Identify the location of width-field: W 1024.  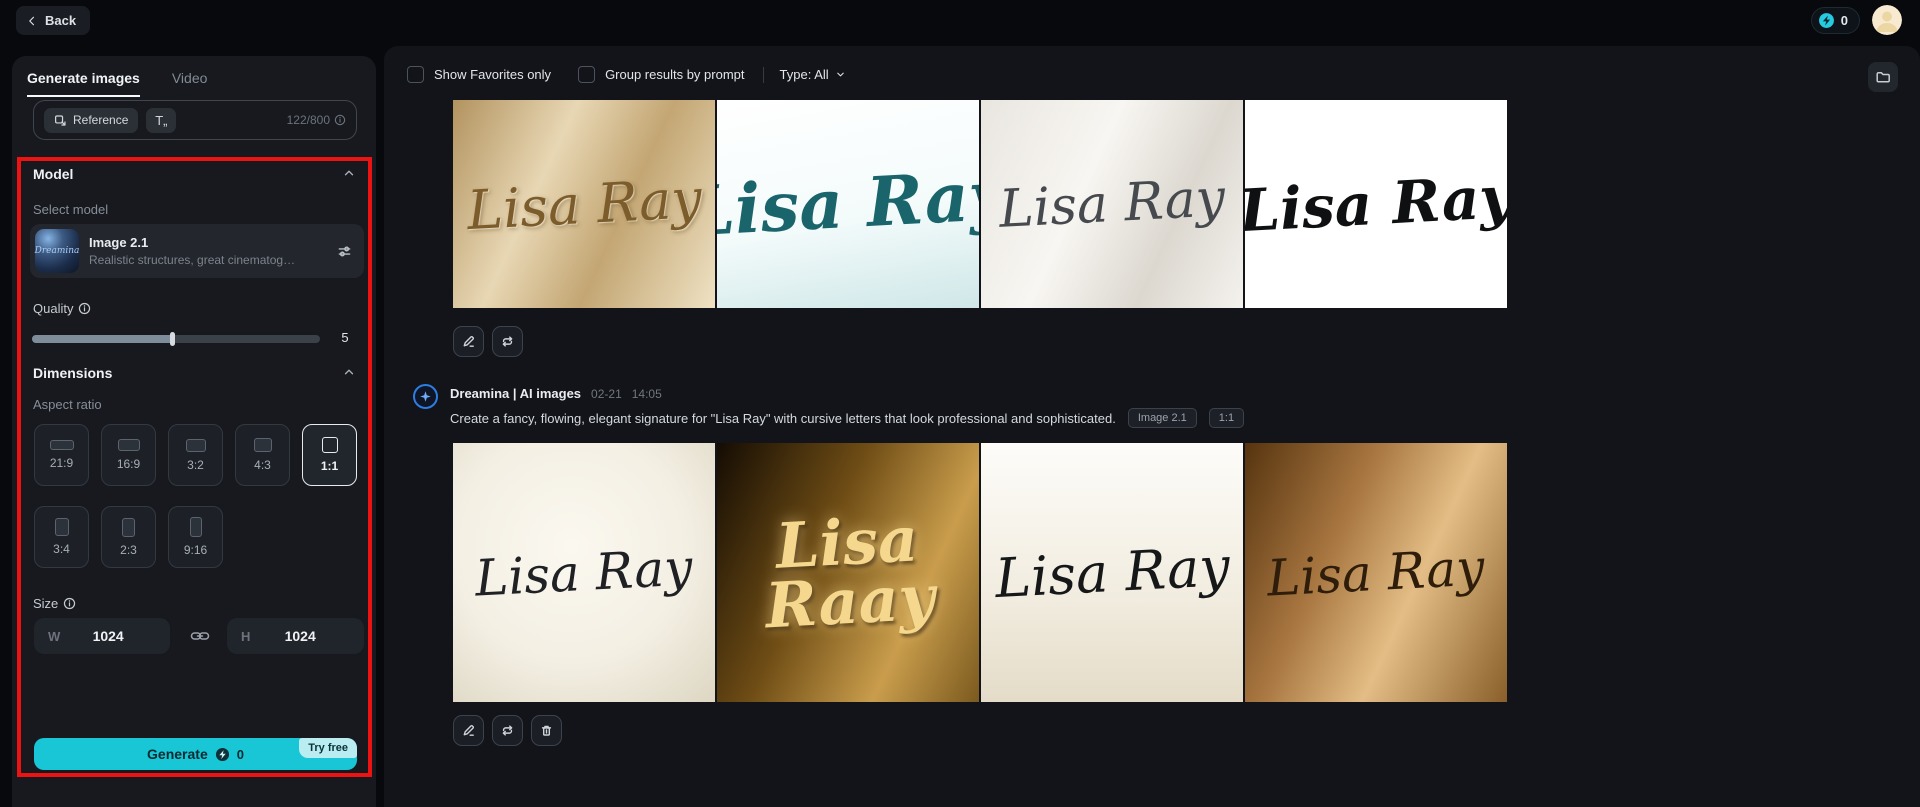
(102, 636).